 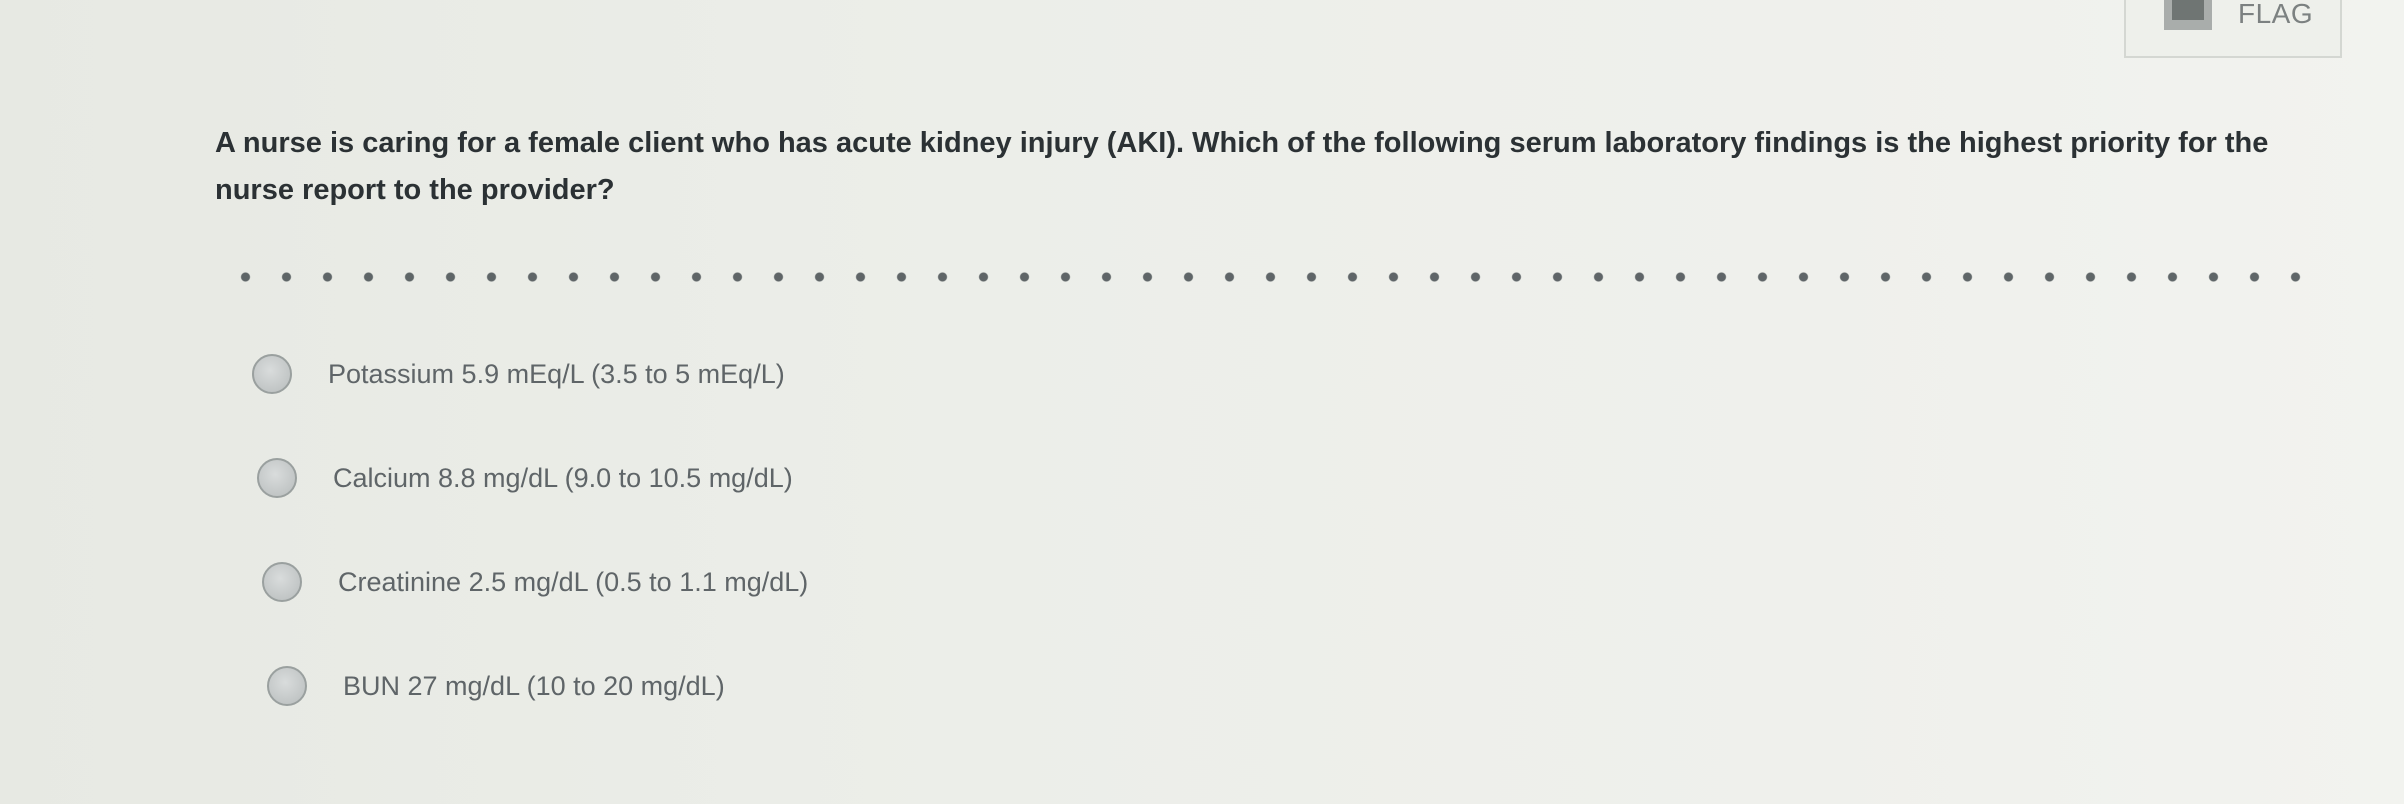 What do you see at coordinates (2233, 29) in the screenshot?
I see `flag-button: FLAG` at bounding box center [2233, 29].